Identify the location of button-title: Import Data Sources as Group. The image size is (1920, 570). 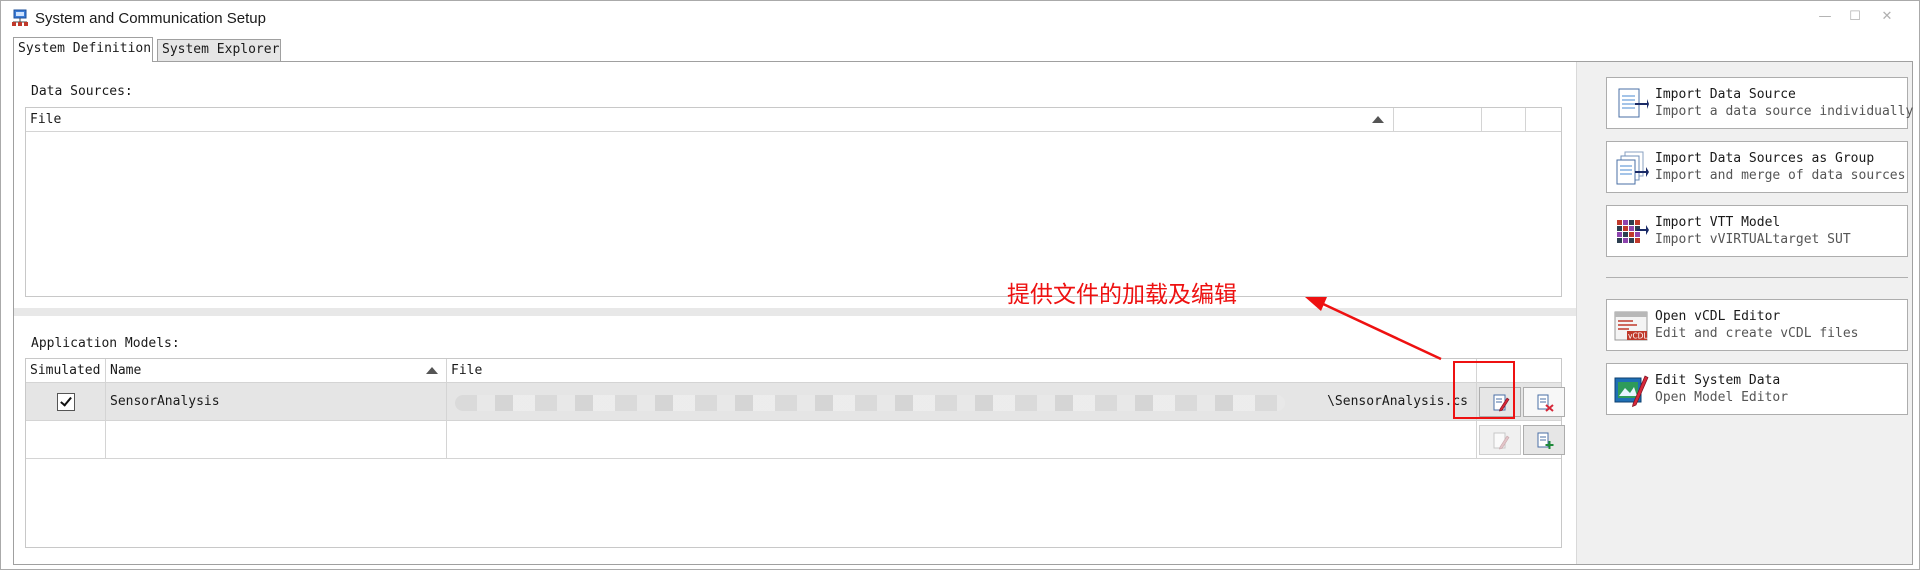
(1765, 158).